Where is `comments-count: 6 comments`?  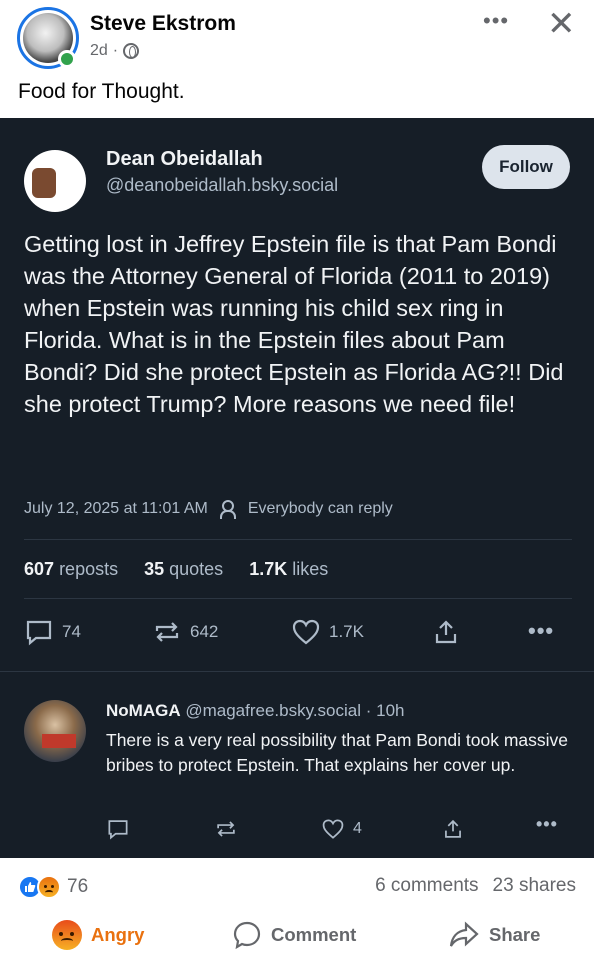 comments-count: 6 comments is located at coordinates (426, 886).